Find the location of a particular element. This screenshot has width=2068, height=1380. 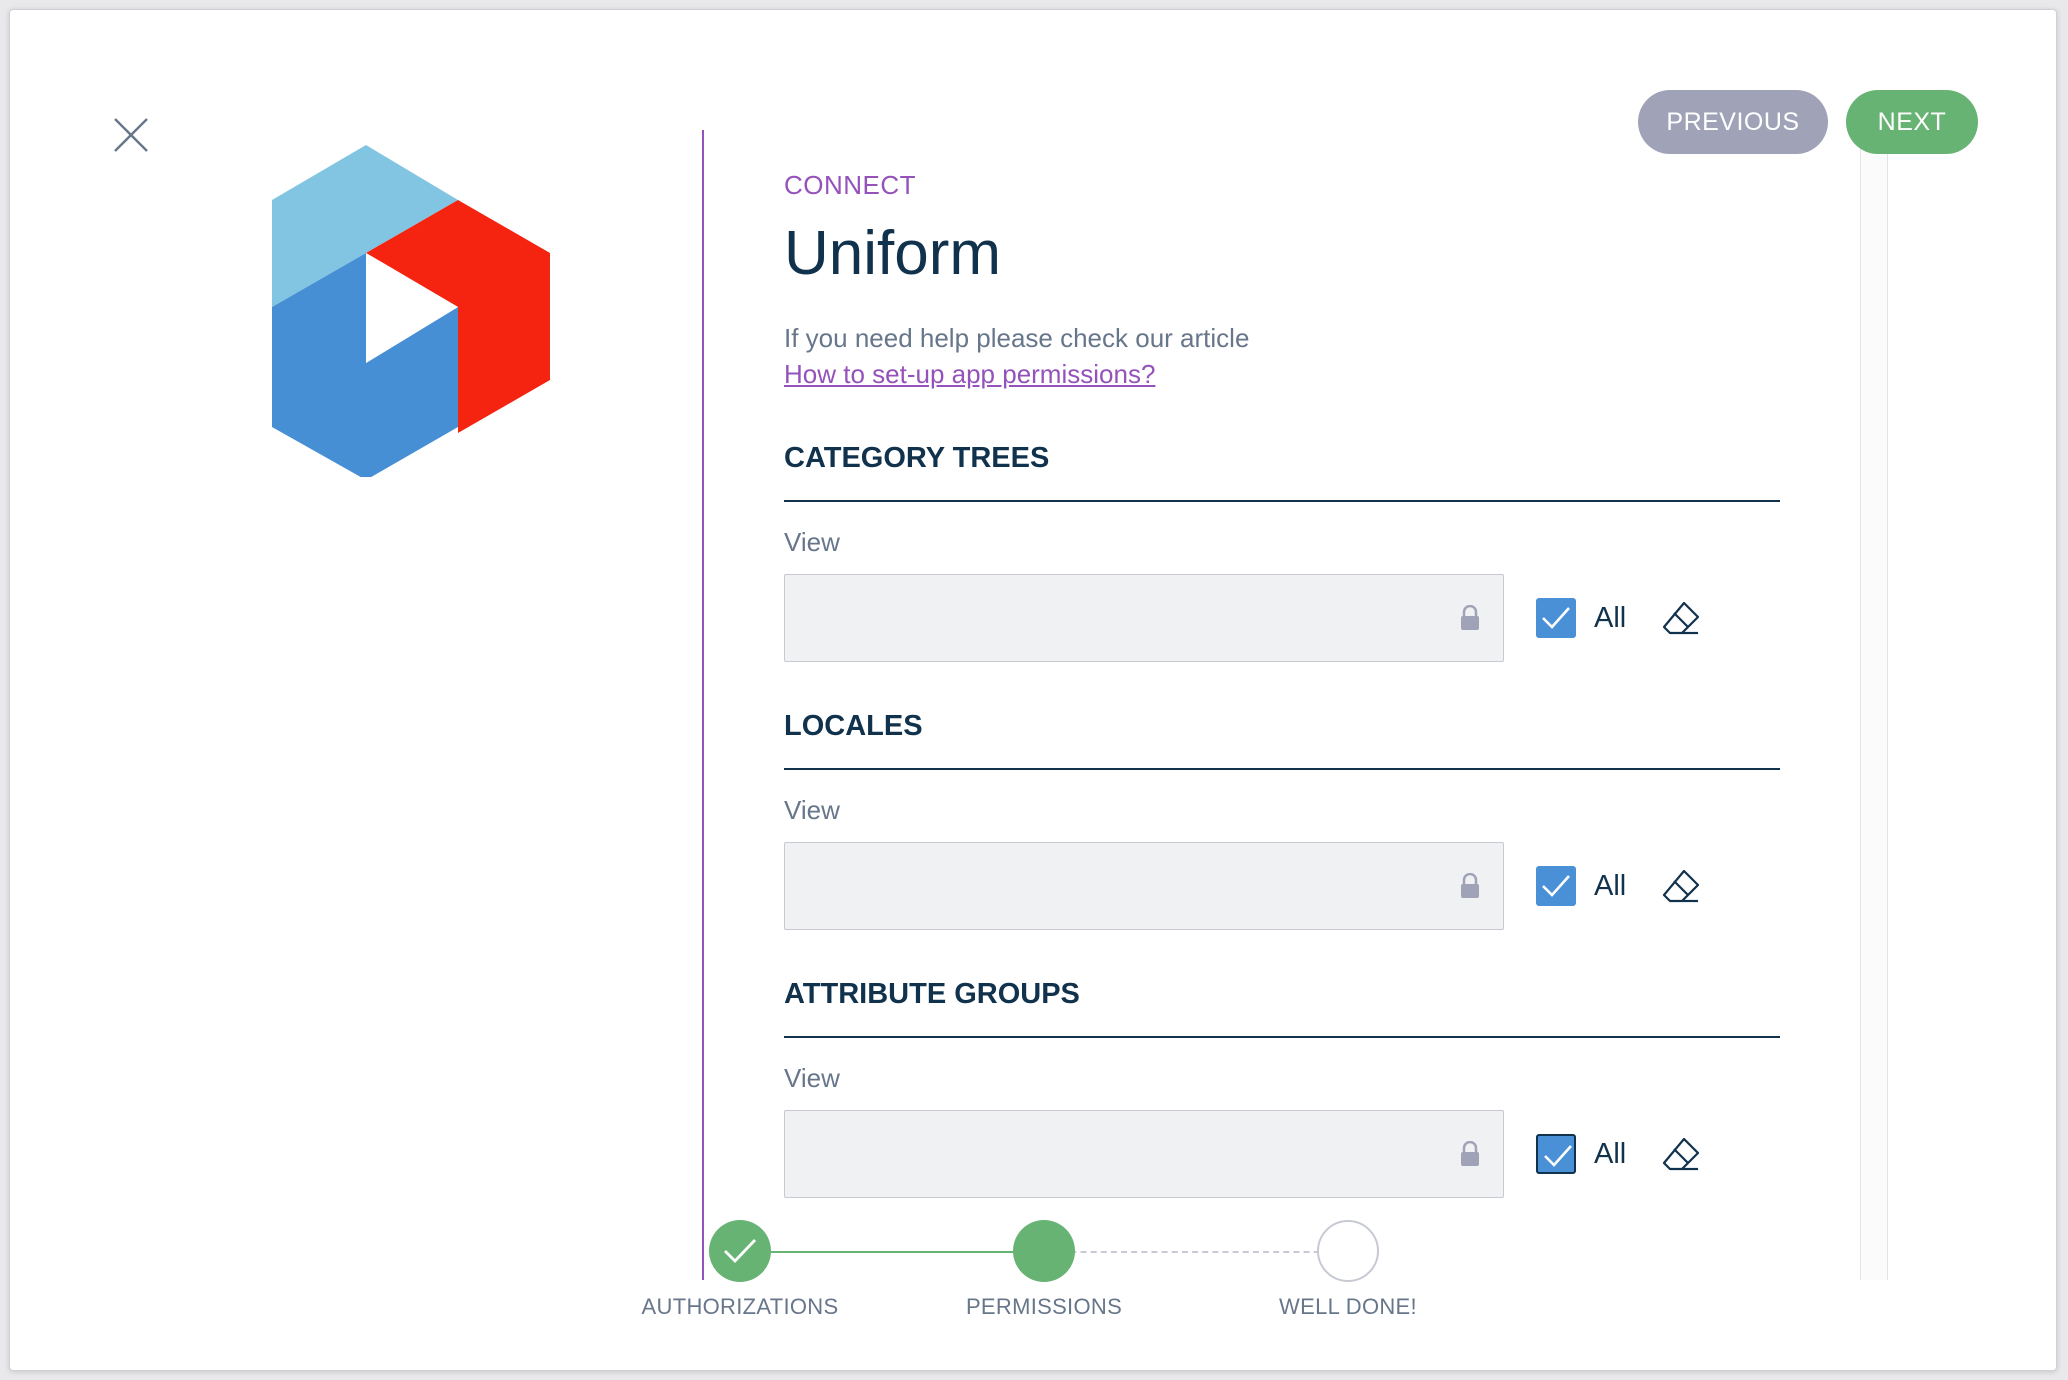

category-trees-view-input is located at coordinates (1144, 618).